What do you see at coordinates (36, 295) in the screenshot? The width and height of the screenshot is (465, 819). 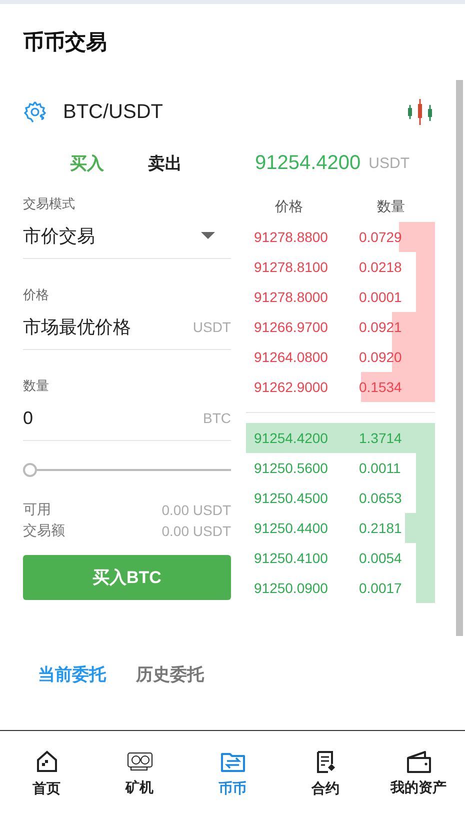 I see `field-label: 价格` at bounding box center [36, 295].